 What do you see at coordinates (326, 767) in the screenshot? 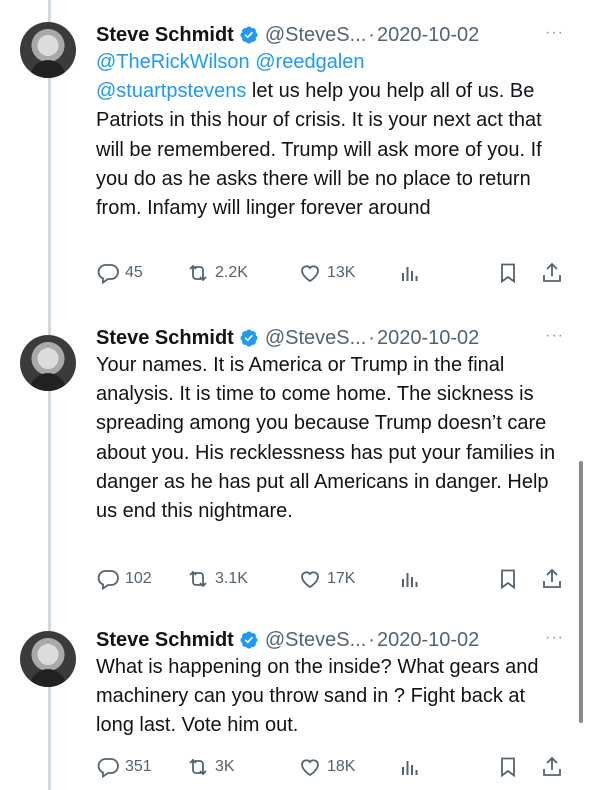
I see `like-button: 18K` at bounding box center [326, 767].